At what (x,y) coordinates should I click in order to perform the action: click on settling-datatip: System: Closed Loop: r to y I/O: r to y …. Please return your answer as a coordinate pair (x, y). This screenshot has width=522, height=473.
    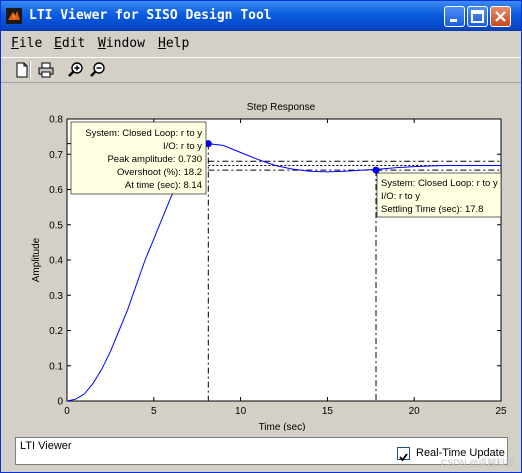
    Looking at the image, I should click on (439, 195).